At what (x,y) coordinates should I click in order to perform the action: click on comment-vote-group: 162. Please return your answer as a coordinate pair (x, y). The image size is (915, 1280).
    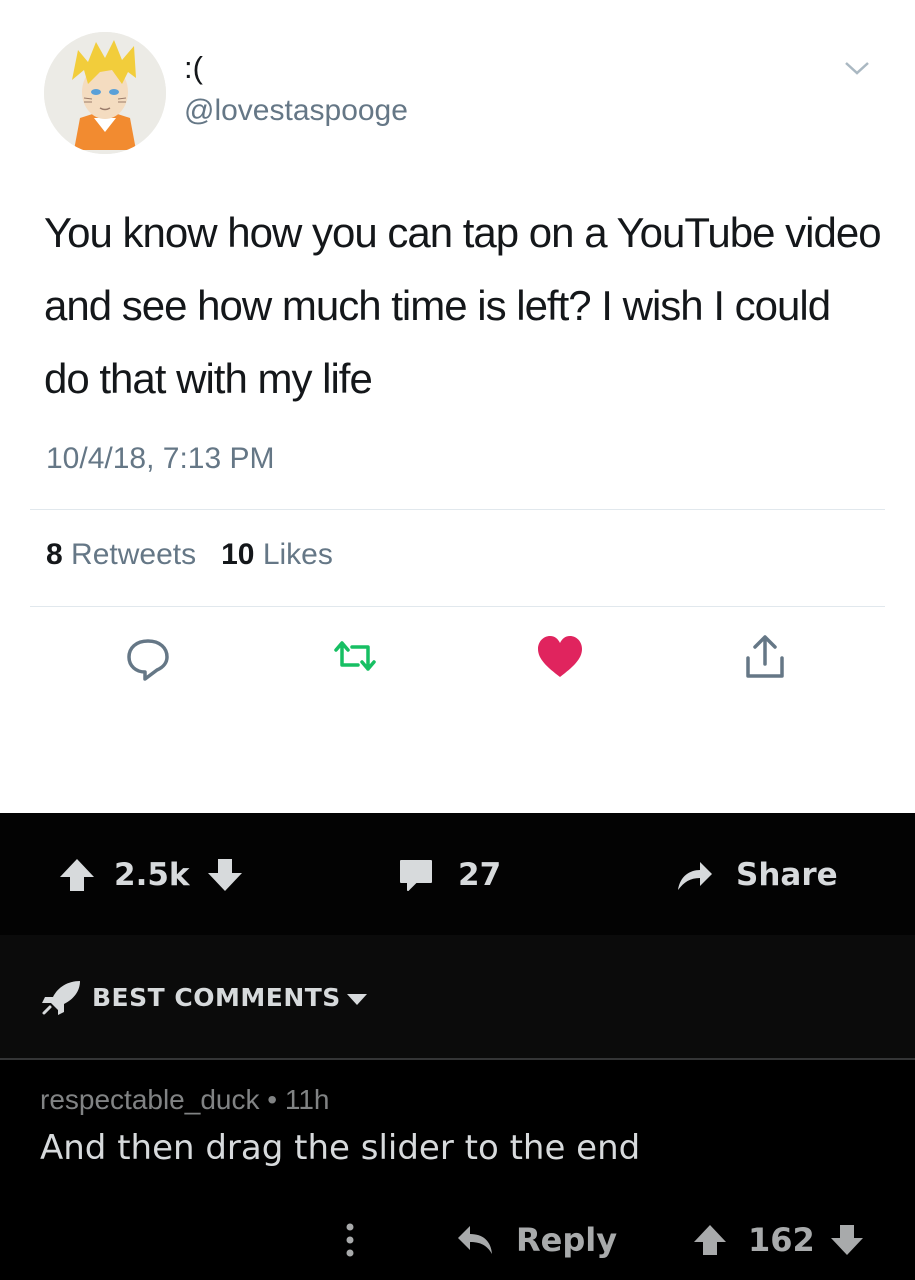
    Looking at the image, I should click on (778, 1240).